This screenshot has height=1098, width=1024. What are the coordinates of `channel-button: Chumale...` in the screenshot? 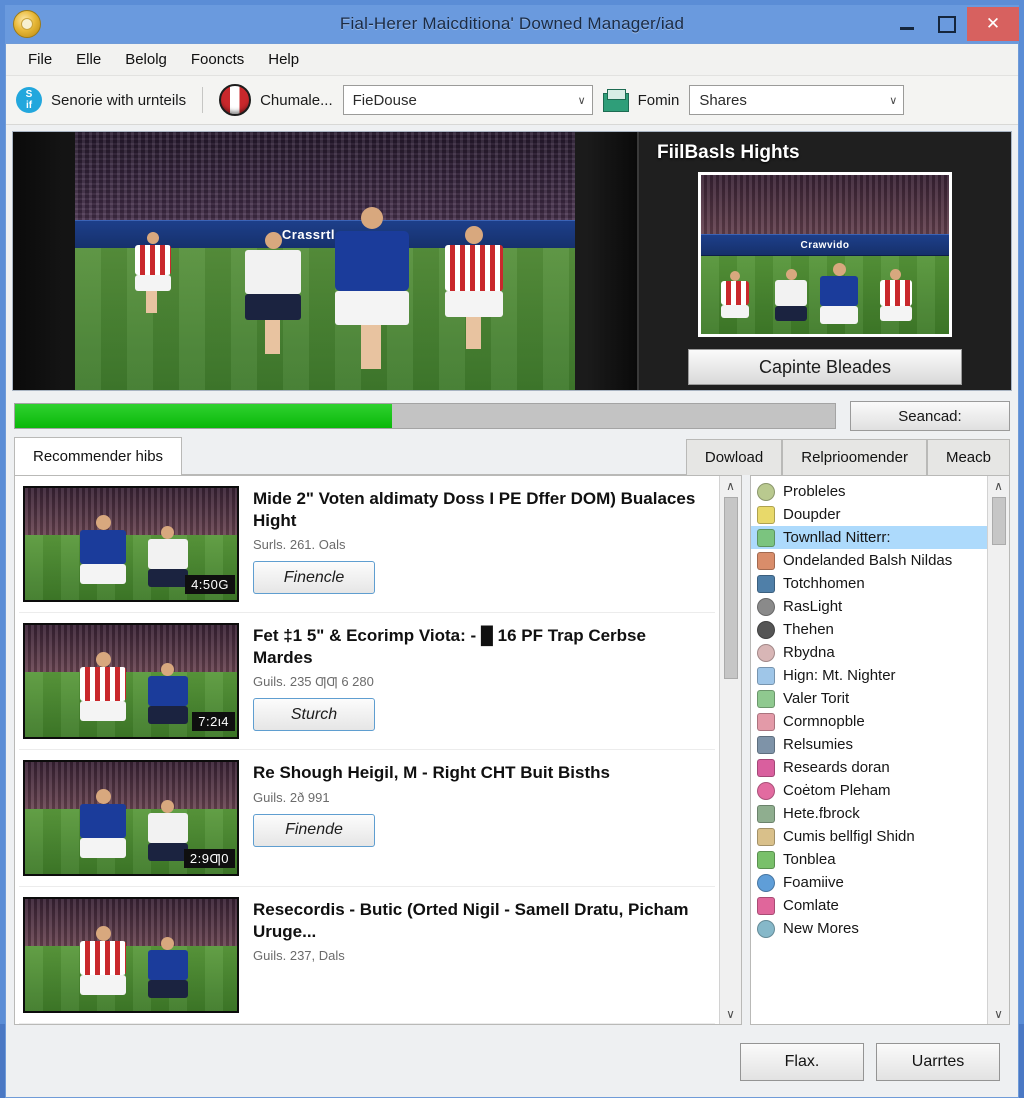 It's located at (276, 100).